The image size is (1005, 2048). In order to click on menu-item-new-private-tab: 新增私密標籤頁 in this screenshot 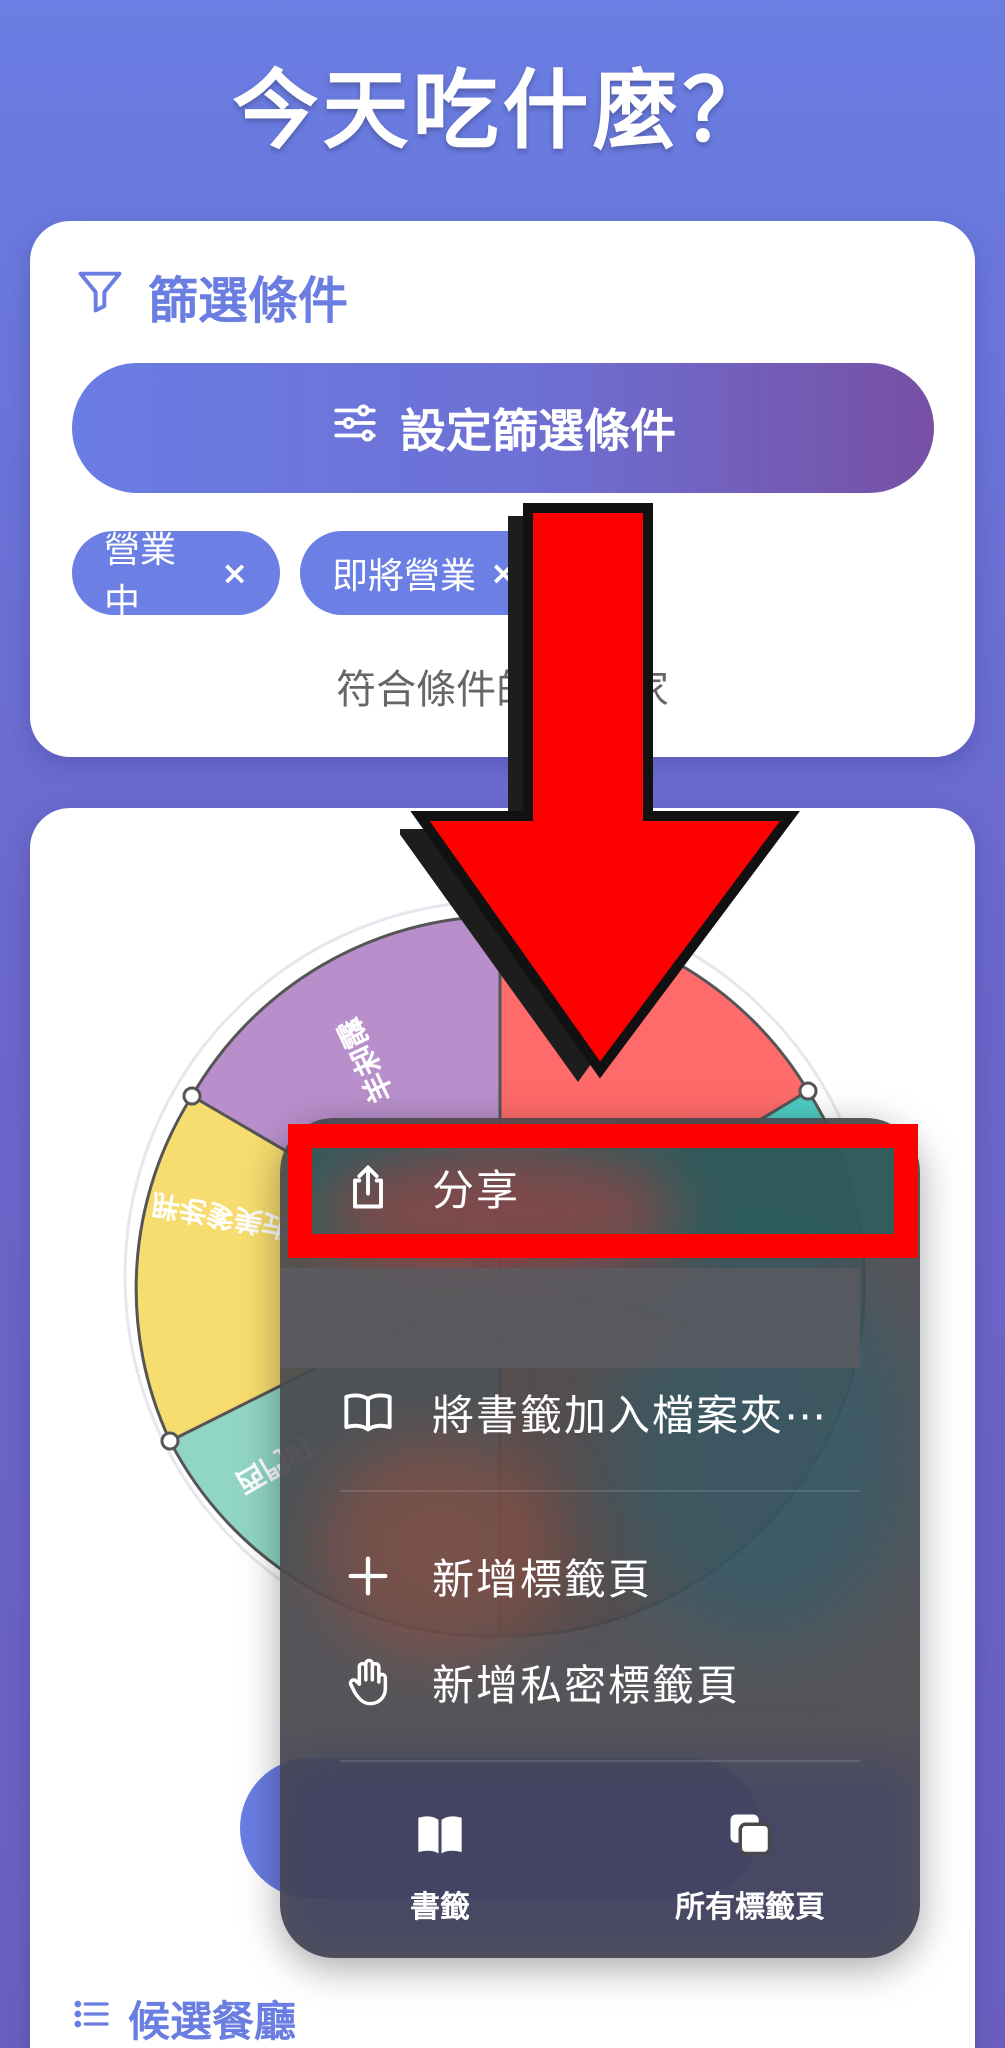, I will do `click(600, 1682)`.